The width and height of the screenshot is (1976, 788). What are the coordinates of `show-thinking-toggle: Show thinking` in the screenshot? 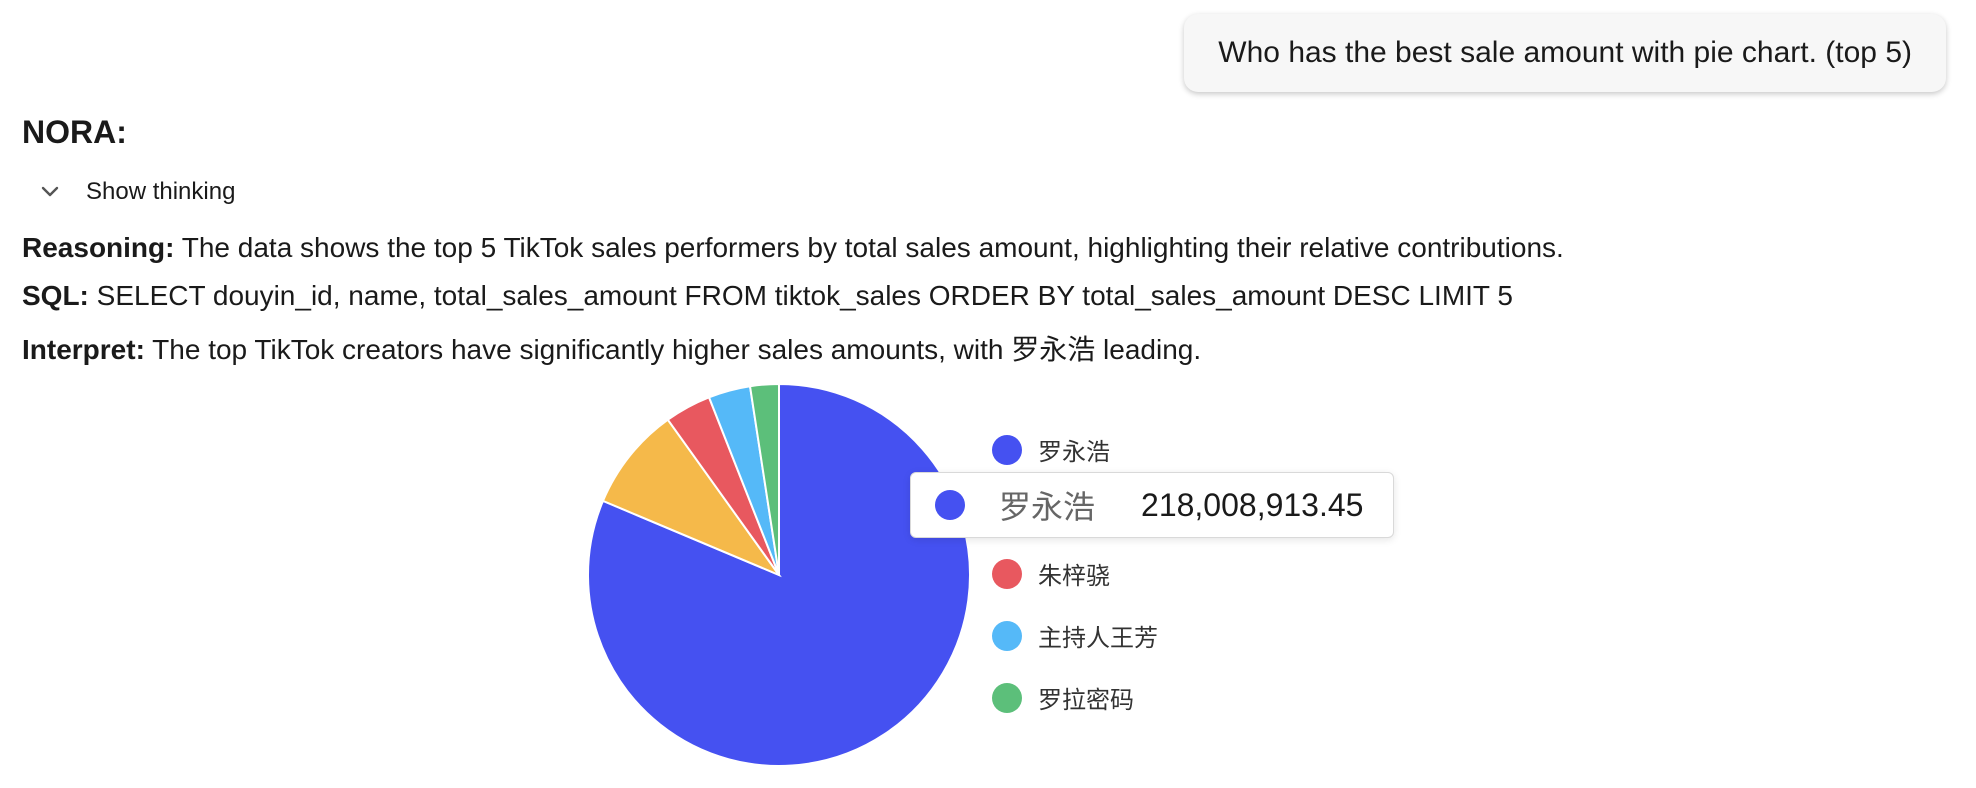 It's located at (136, 192).